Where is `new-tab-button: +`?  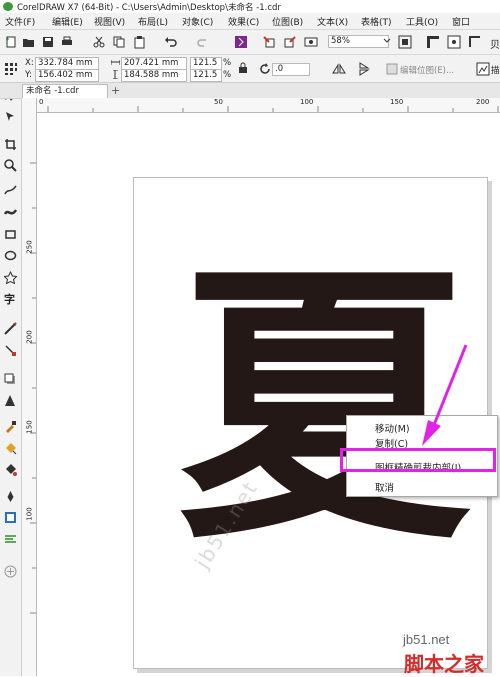 new-tab-button: + is located at coordinates (115, 90).